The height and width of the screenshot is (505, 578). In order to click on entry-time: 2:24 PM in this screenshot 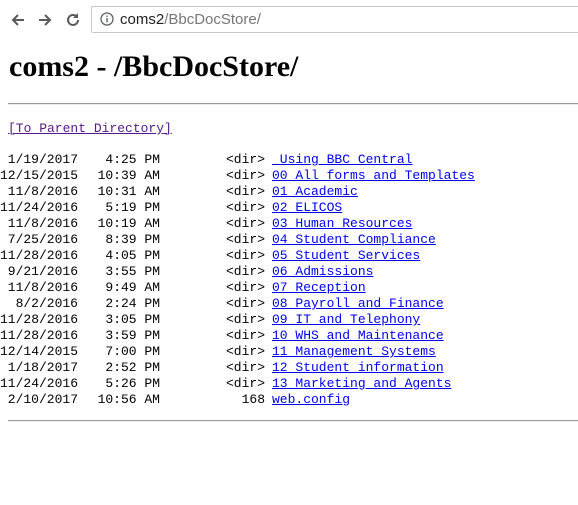, I will do `click(132, 303)`.